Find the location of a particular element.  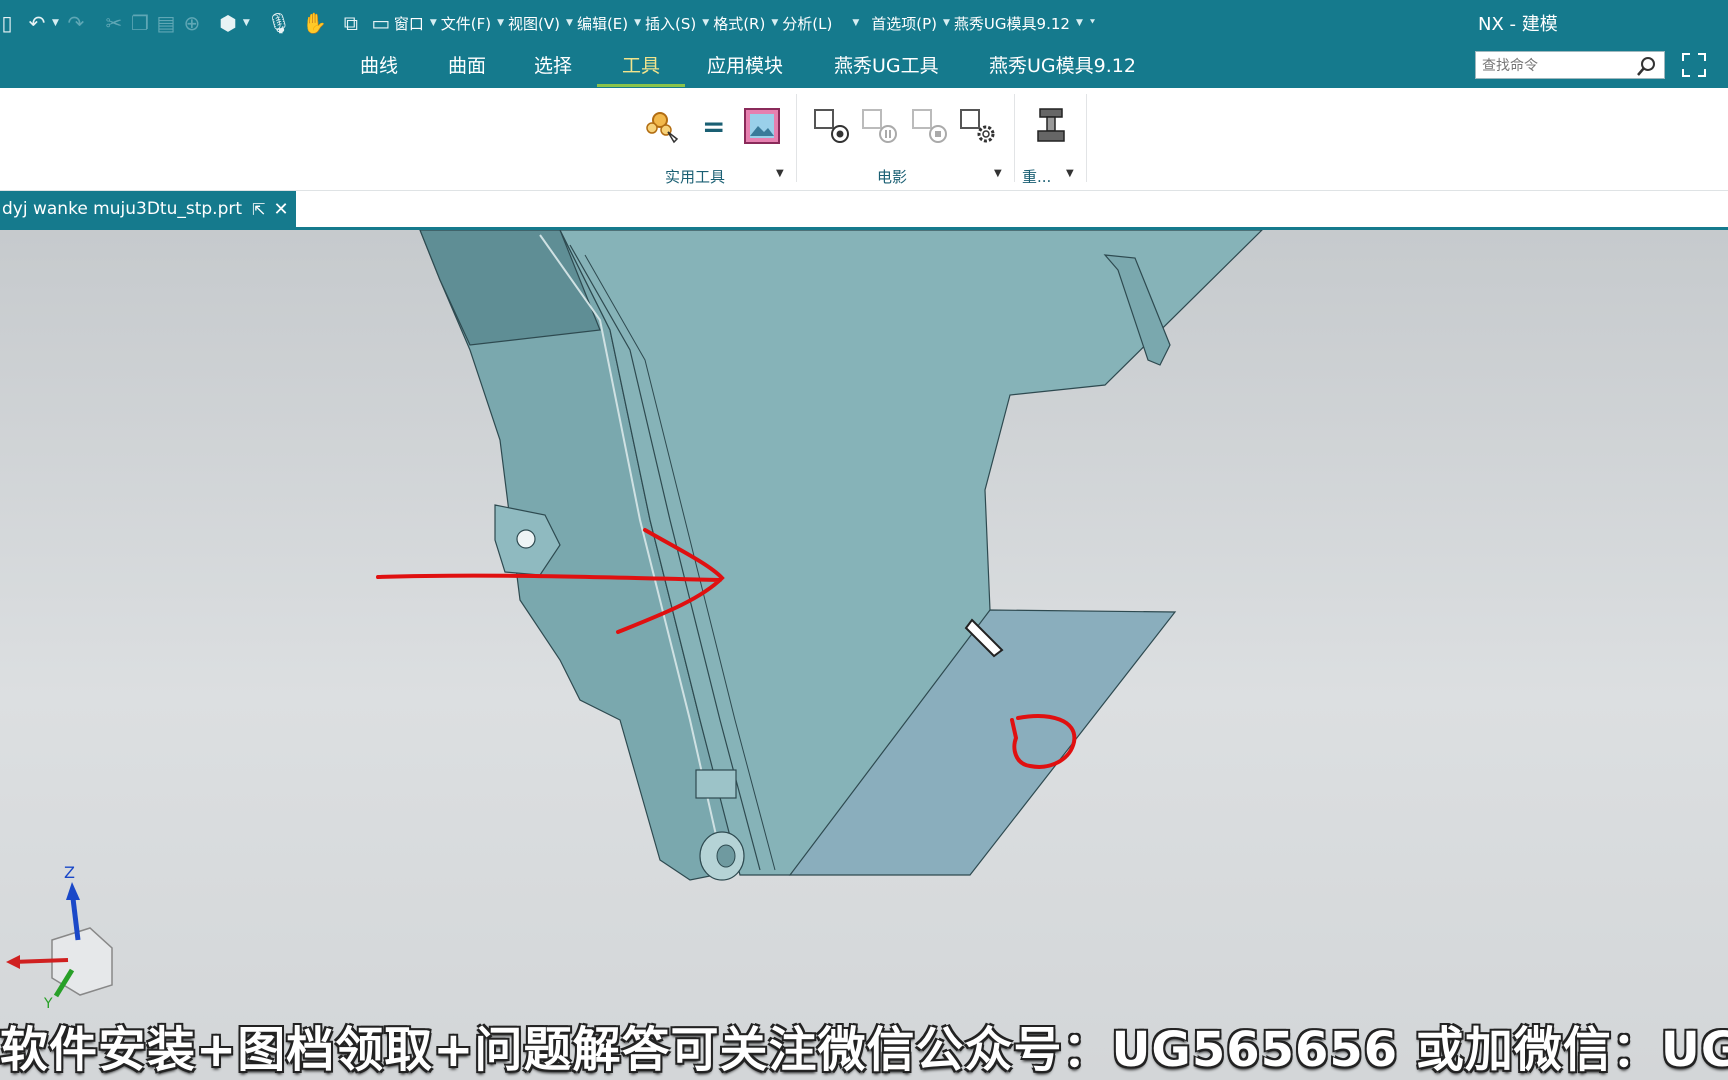

menu-file-caret-icon: ▼ is located at coordinates (500, 23).